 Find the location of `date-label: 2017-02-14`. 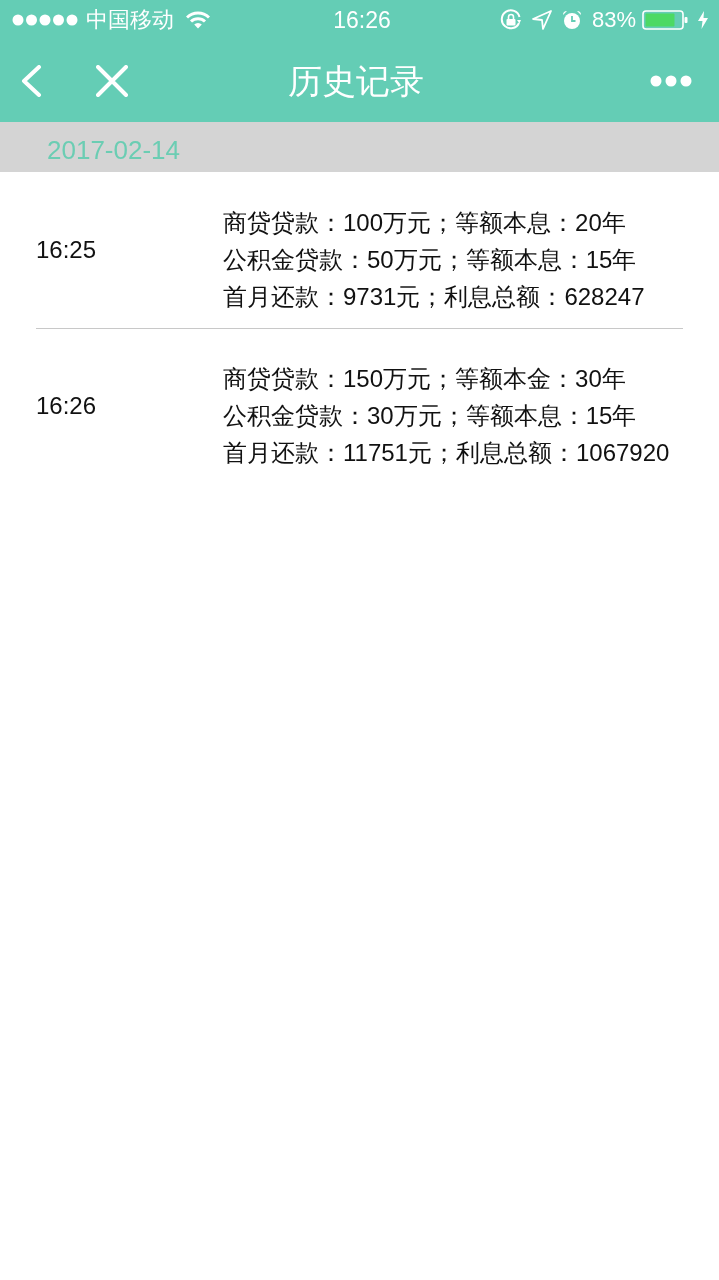

date-label: 2017-02-14 is located at coordinates (113, 150).